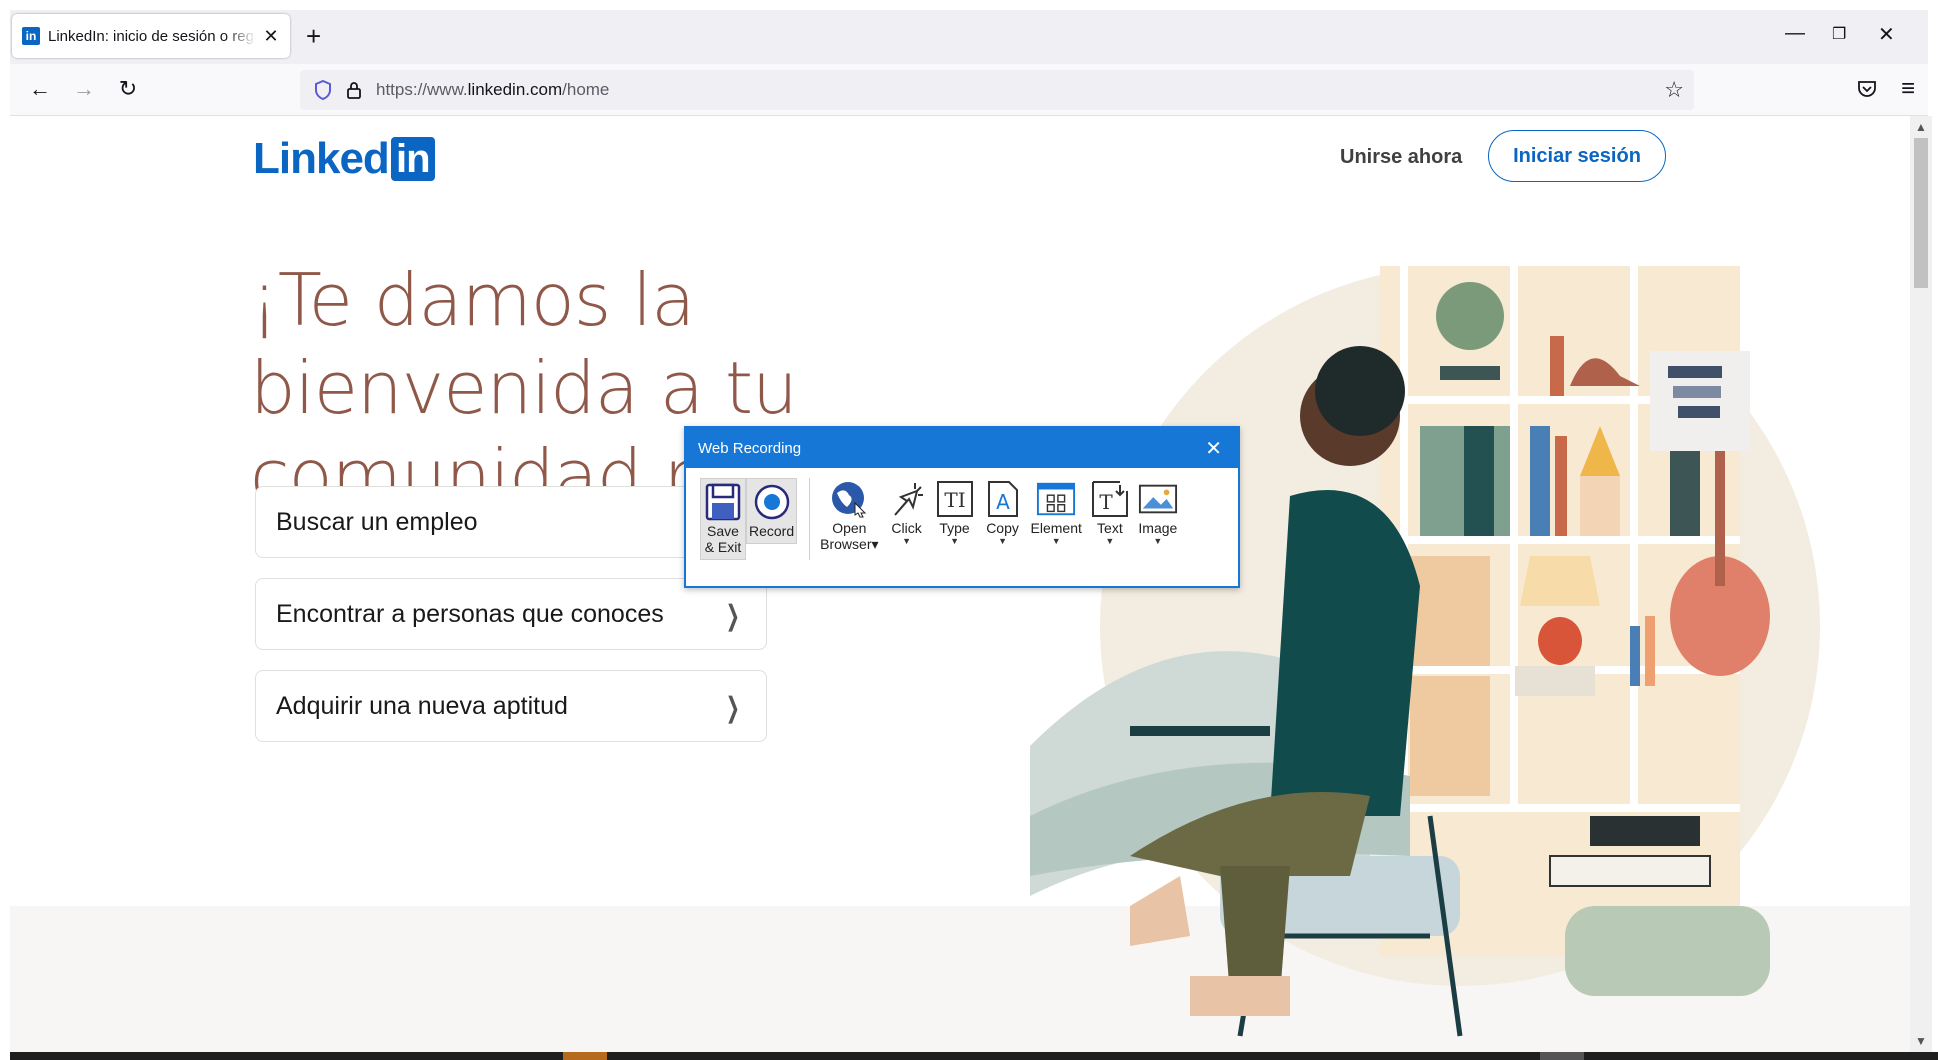 The width and height of the screenshot is (1938, 1060). What do you see at coordinates (723, 502) in the screenshot?
I see `floppy-disk-icon` at bounding box center [723, 502].